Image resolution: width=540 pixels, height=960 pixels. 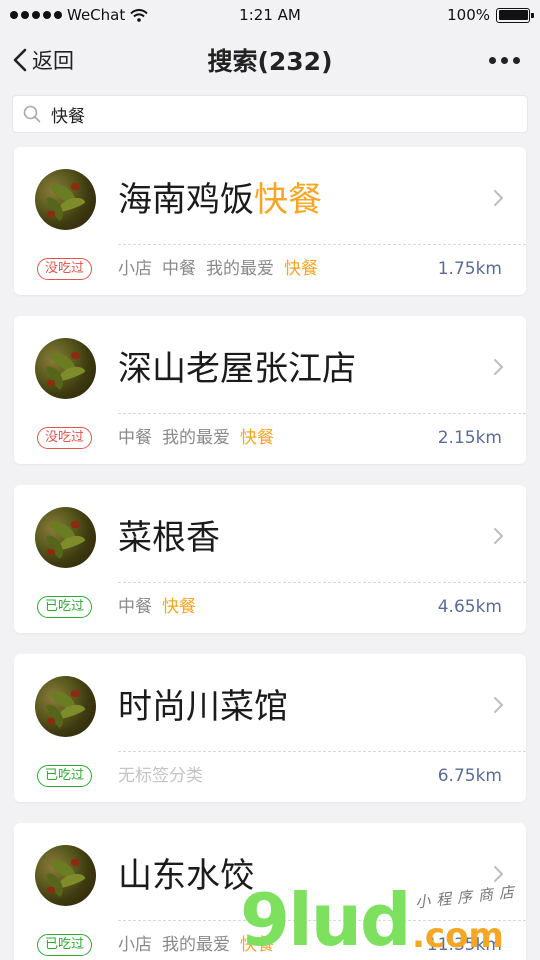 I want to click on restaurant-card: 深山老屋张江店 没吃过 中餐 我的最爱 快餐 2.15km, so click(x=270, y=390).